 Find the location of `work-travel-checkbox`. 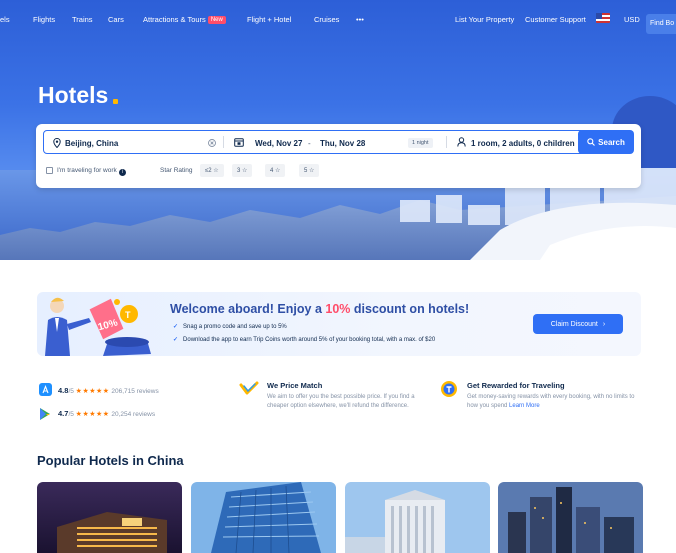

work-travel-checkbox is located at coordinates (49, 170).